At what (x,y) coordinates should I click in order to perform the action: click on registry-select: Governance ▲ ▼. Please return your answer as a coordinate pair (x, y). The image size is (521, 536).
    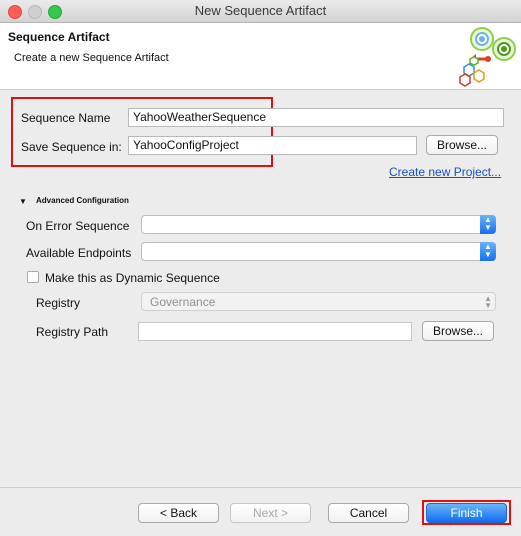
    Looking at the image, I should click on (318, 301).